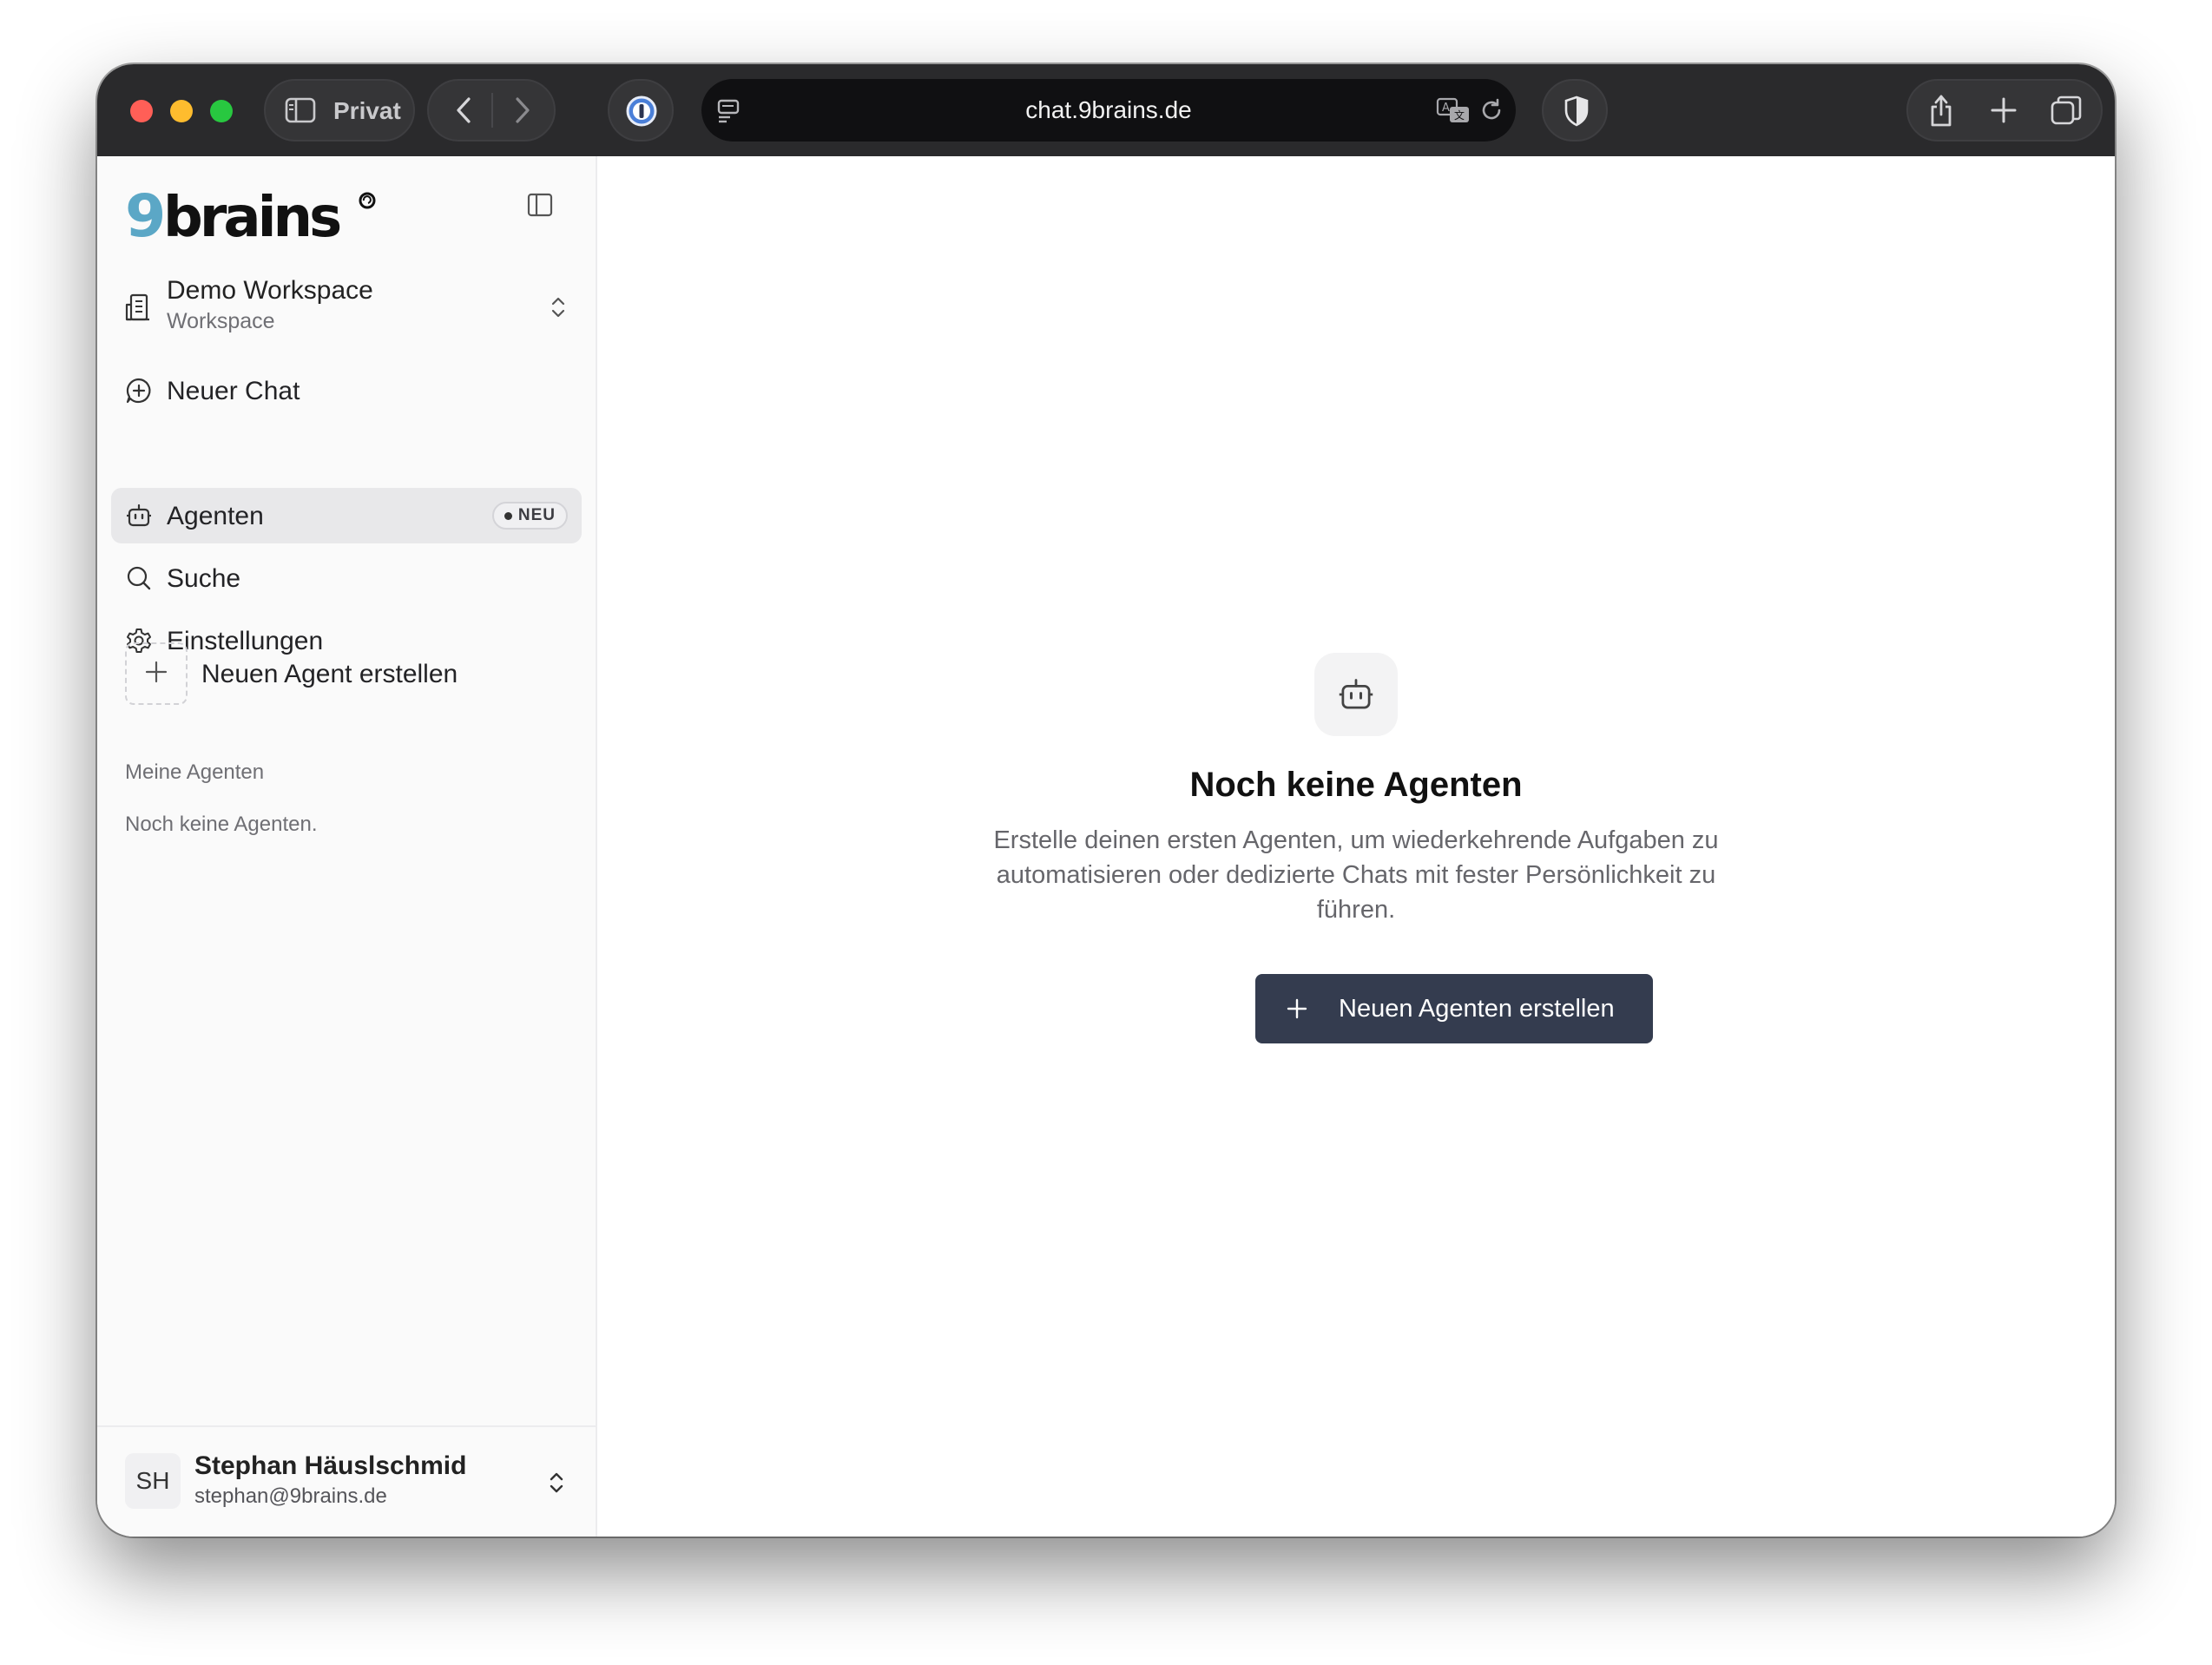 The image size is (2212, 1665). I want to click on tab-overview-icon, so click(2066, 110).